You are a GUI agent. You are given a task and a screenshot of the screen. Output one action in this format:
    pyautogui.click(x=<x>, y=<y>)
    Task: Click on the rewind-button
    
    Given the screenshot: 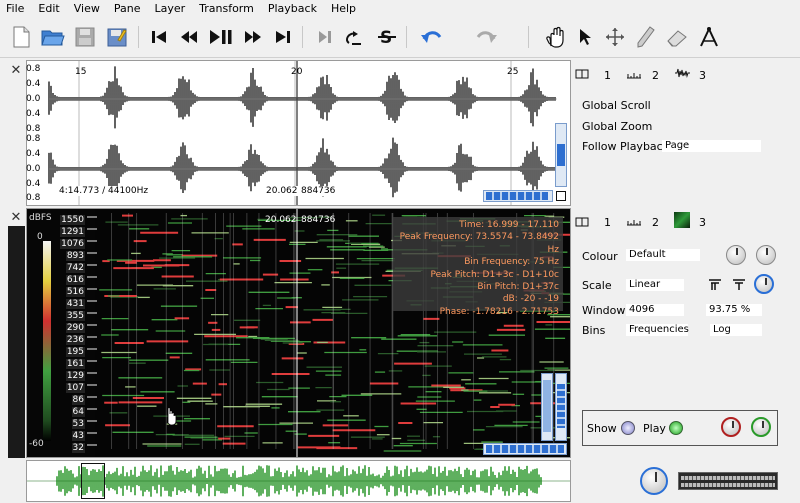 What is the action you would take?
    pyautogui.click(x=189, y=37)
    